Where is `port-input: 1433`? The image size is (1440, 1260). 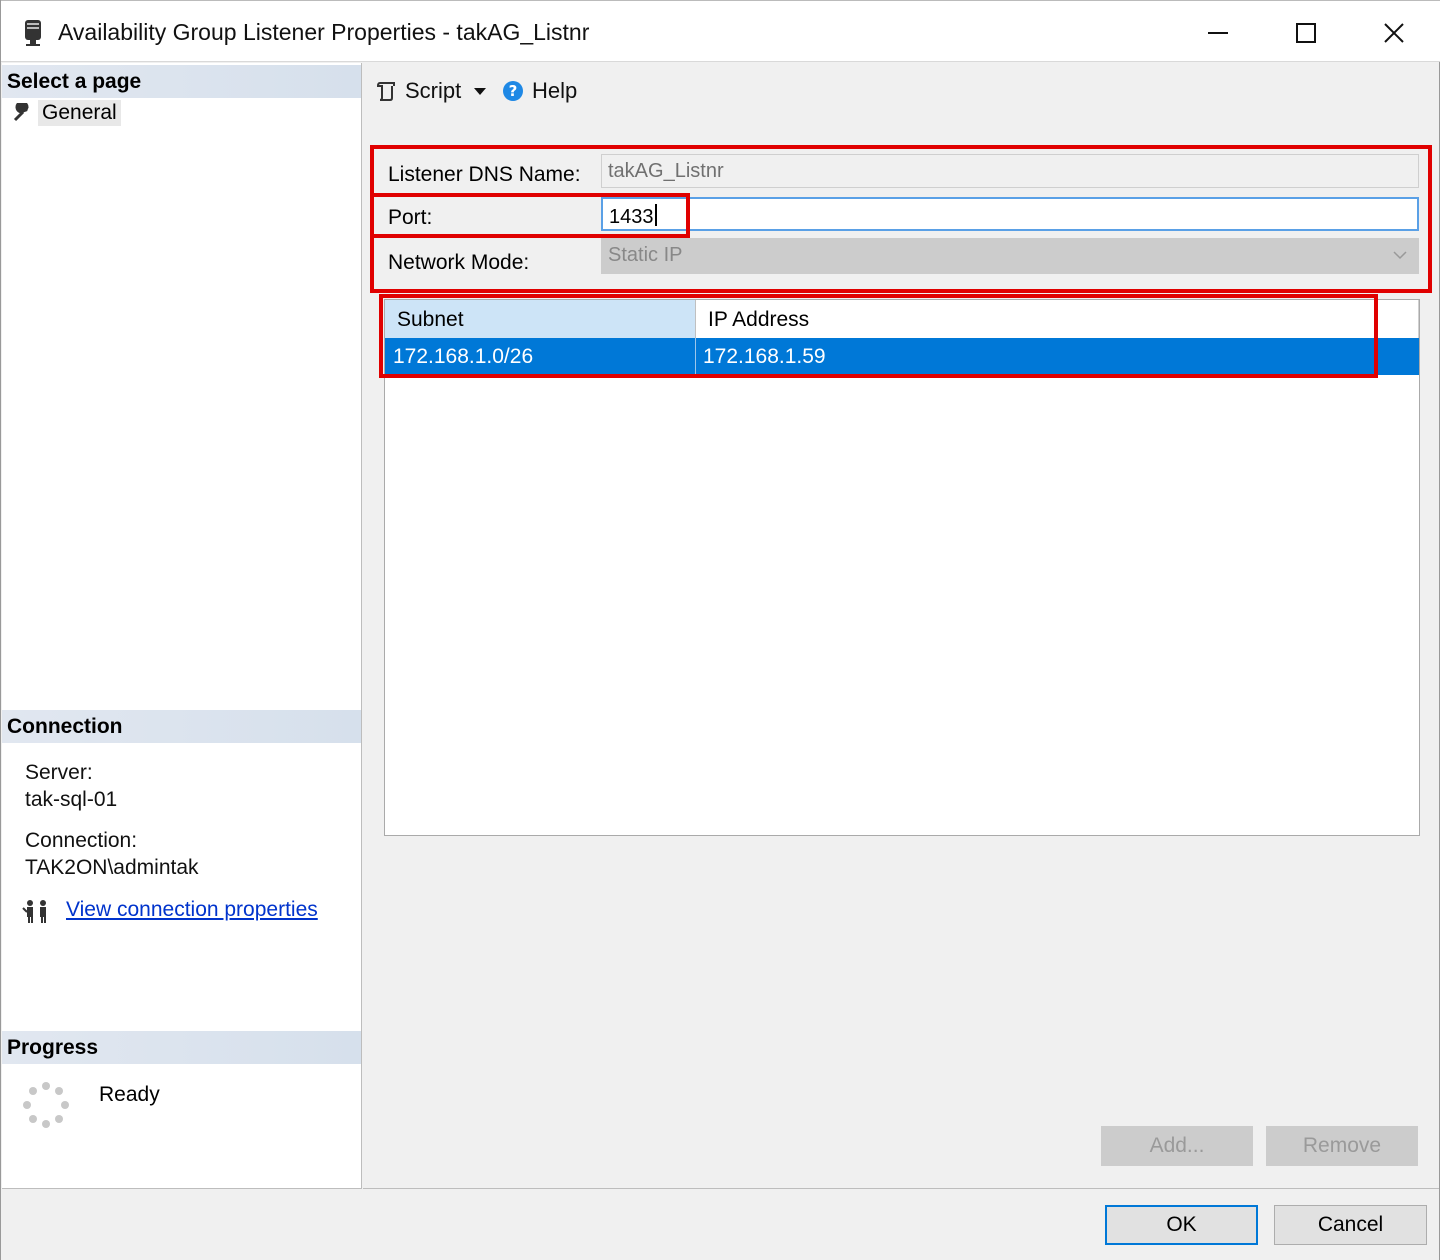
port-input: 1433 is located at coordinates (1010, 214).